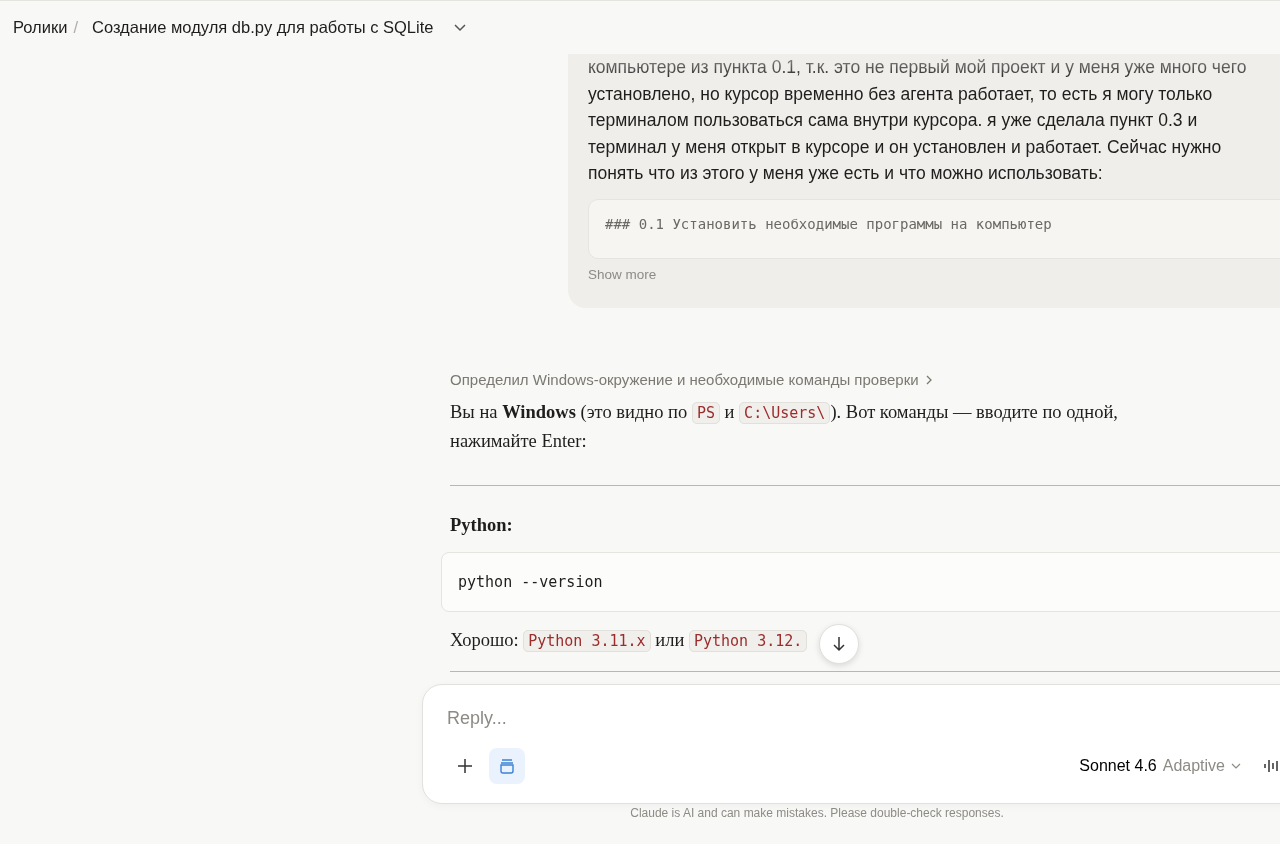 Image resolution: width=1280 pixels, height=844 pixels. What do you see at coordinates (785, 412) in the screenshot?
I see `inline-code: C:\Users\` at bounding box center [785, 412].